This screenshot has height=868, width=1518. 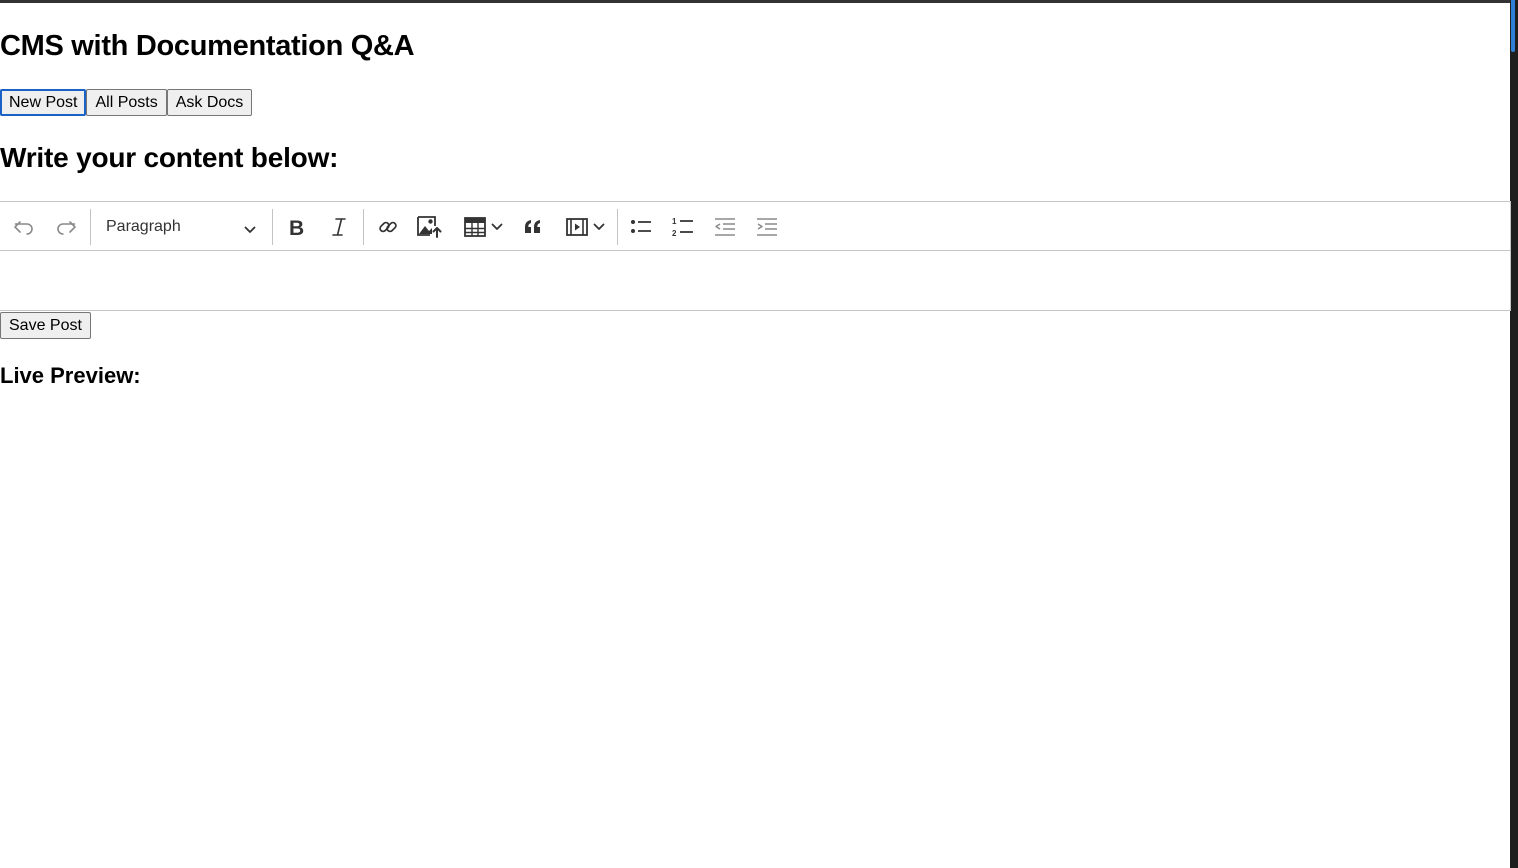 I want to click on window-top-border, so click(x=759, y=1).